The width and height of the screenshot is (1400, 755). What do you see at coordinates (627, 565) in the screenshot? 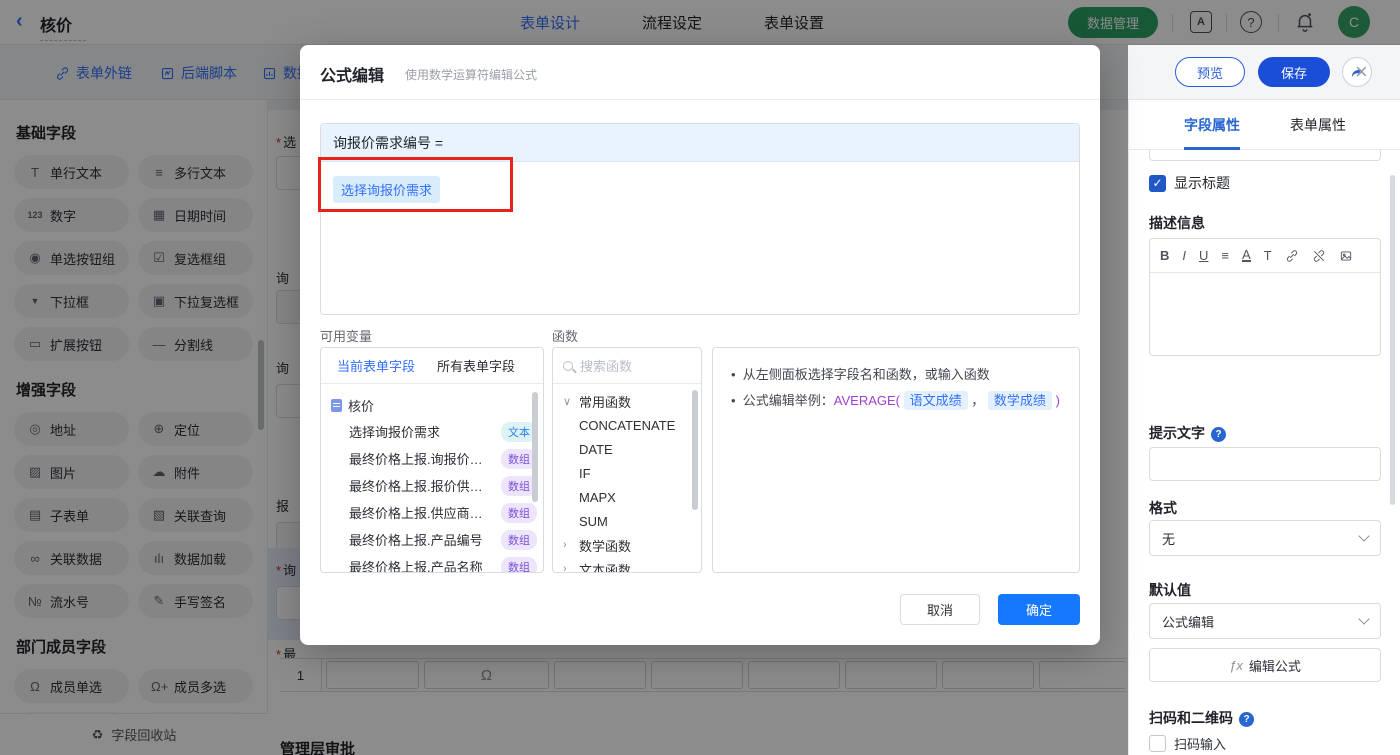
I see `func-group-text: › 文本函数` at bounding box center [627, 565].